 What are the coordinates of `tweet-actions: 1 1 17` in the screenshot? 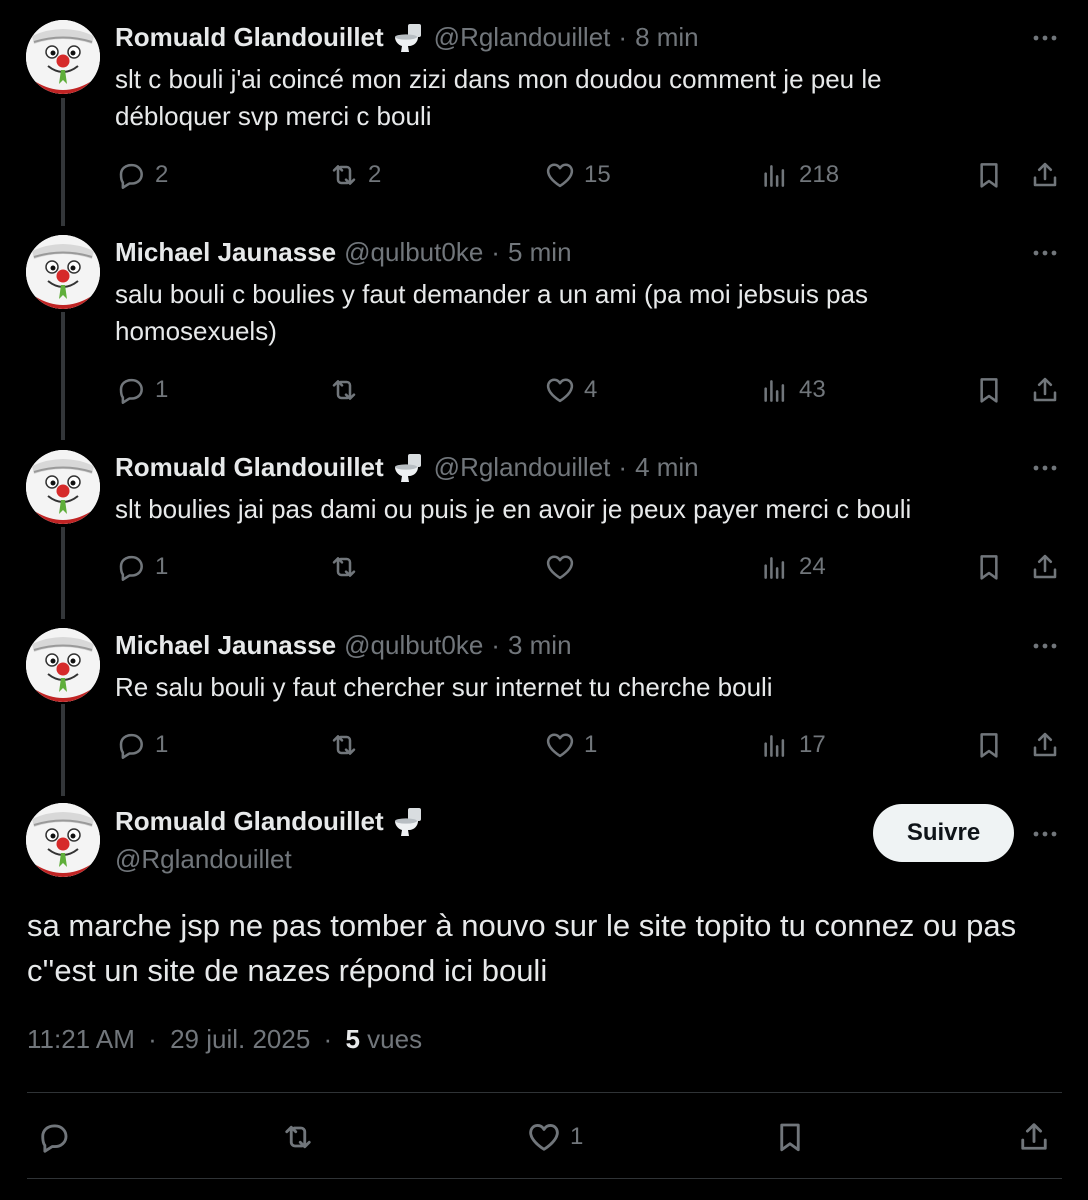 It's located at (590, 745).